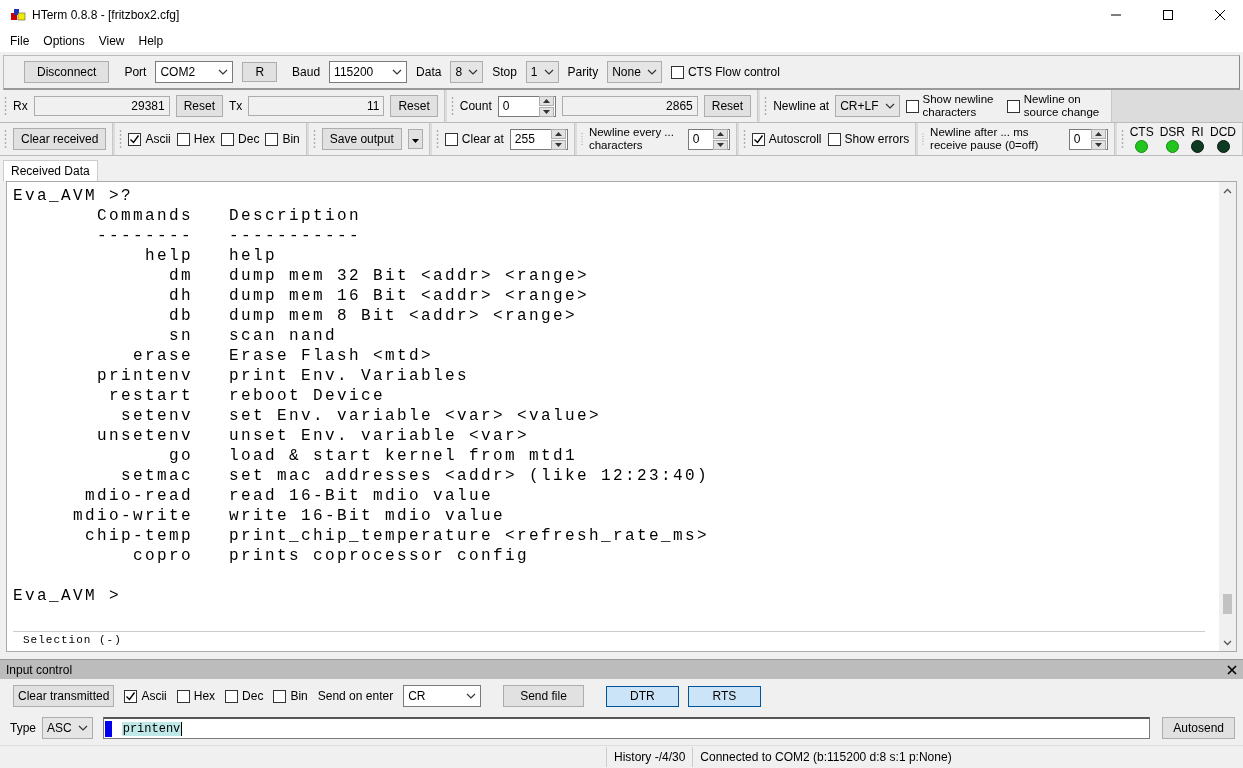  I want to click on triangle-up-icon, so click(546, 100).